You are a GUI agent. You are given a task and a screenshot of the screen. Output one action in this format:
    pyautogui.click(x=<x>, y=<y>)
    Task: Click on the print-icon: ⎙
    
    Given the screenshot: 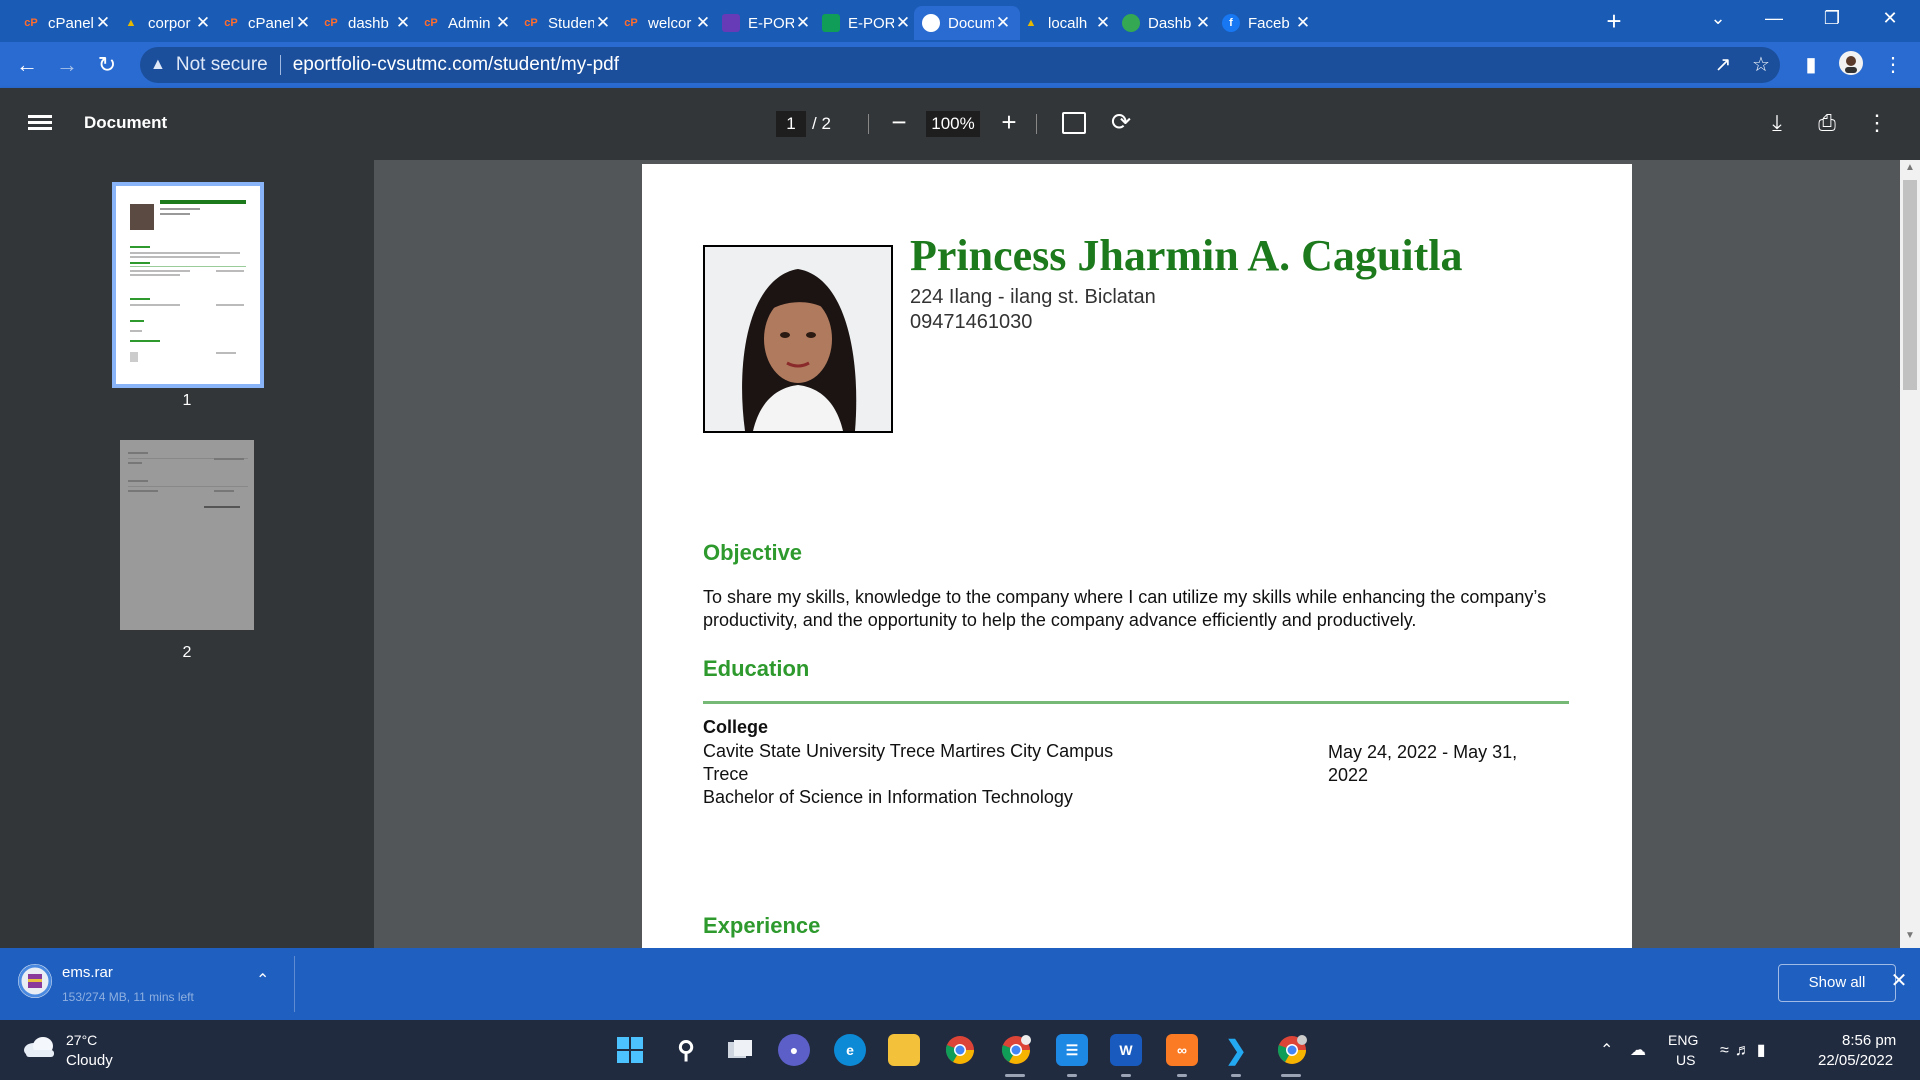 What is the action you would take?
    pyautogui.click(x=1827, y=123)
    